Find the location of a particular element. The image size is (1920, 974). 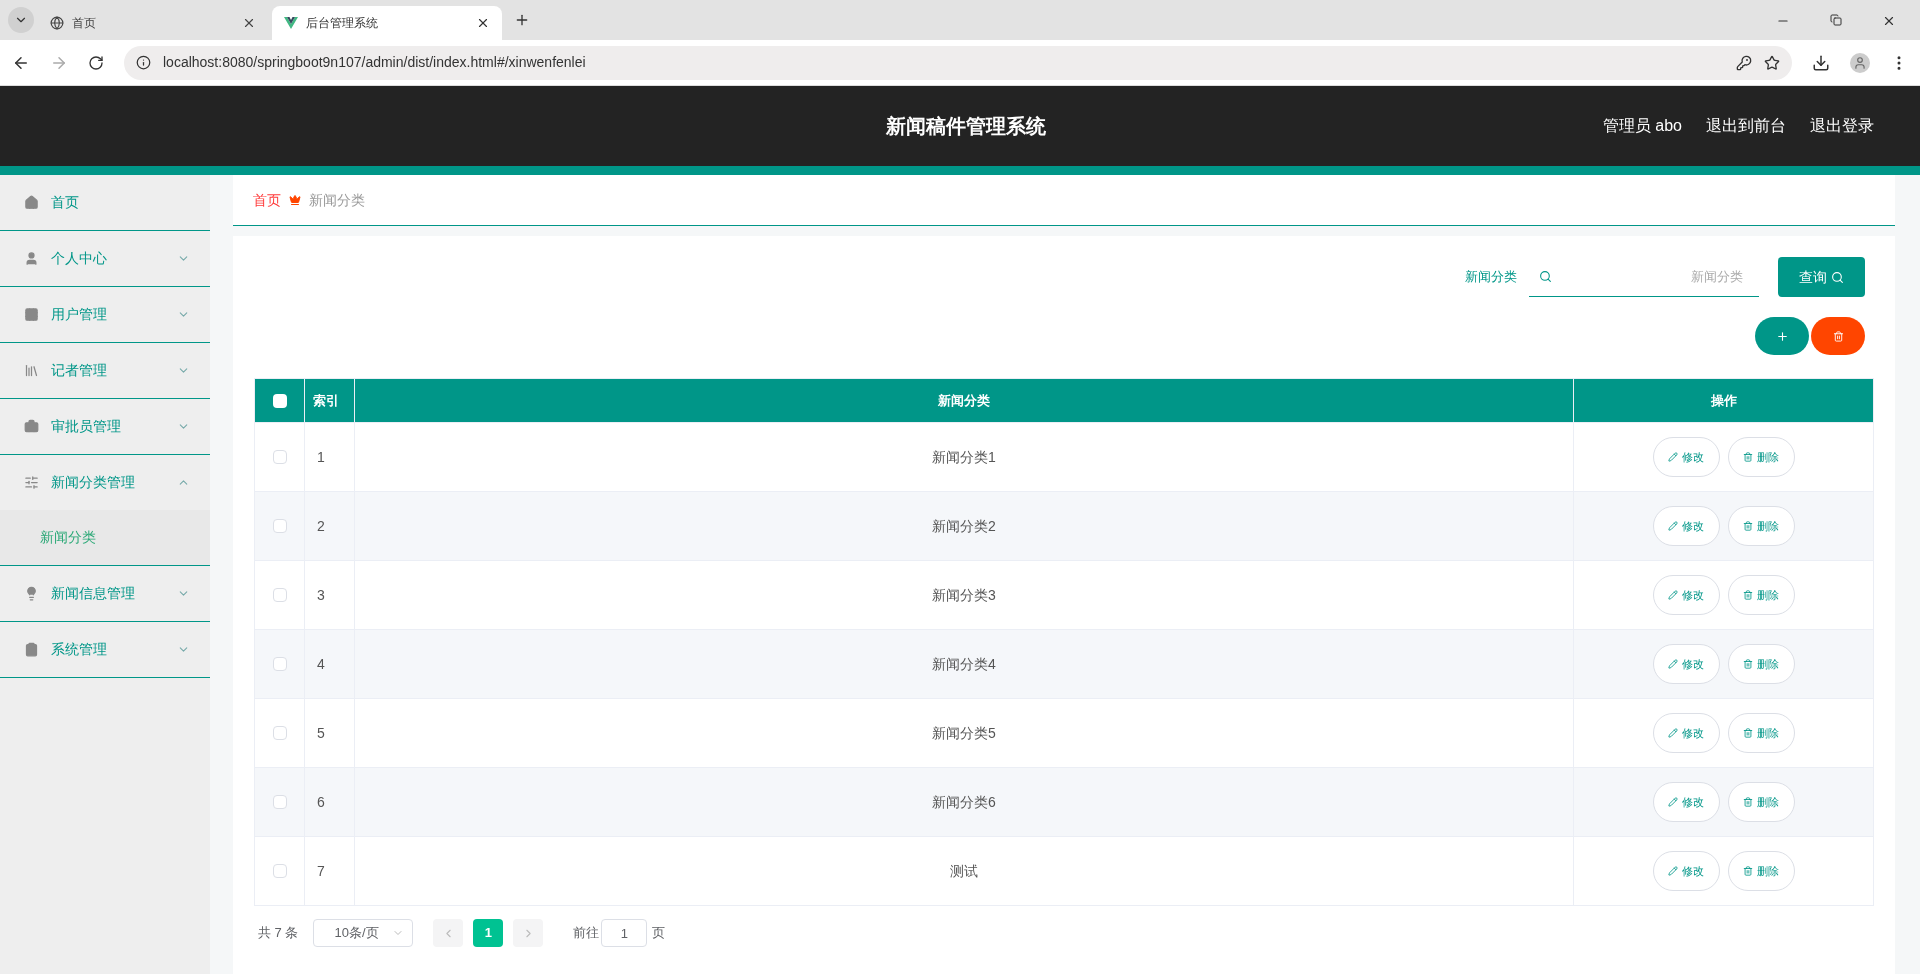

delete-button is located at coordinates (1838, 336).